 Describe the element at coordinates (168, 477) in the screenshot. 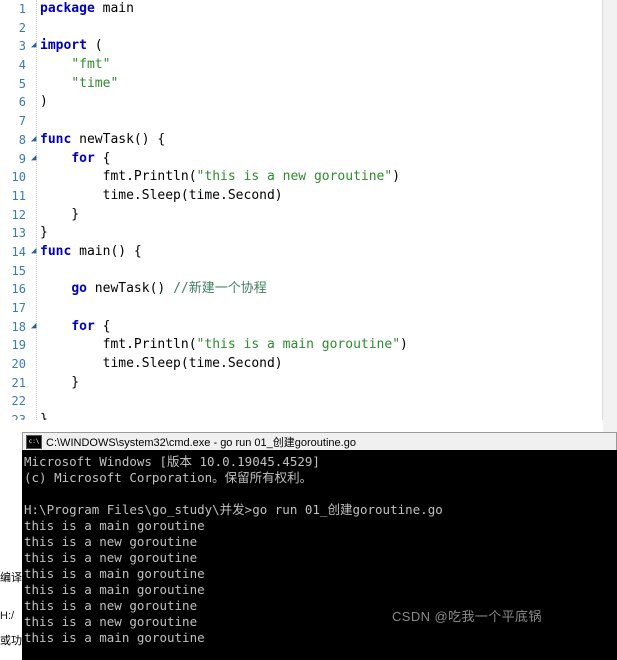

I see `console-line: (c) Microsoft Corporation。保留所有权利。` at that location.